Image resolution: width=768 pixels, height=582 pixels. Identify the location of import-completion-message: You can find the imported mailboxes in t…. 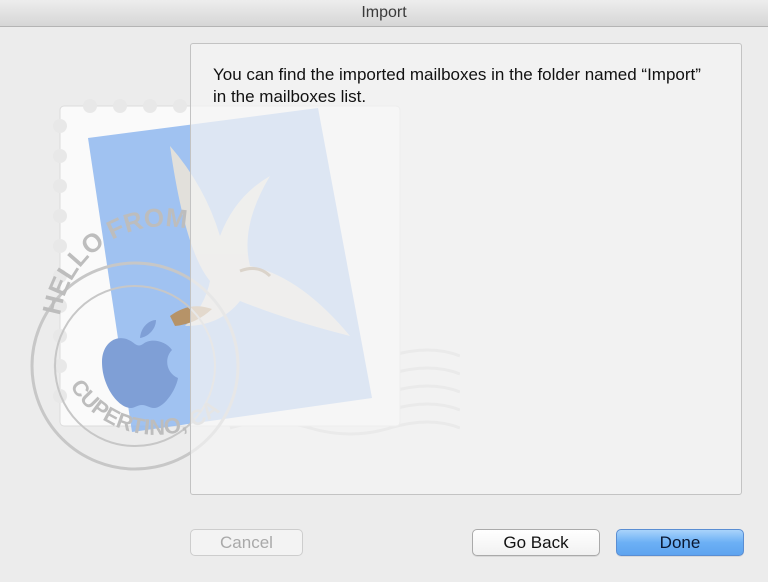
(457, 85).